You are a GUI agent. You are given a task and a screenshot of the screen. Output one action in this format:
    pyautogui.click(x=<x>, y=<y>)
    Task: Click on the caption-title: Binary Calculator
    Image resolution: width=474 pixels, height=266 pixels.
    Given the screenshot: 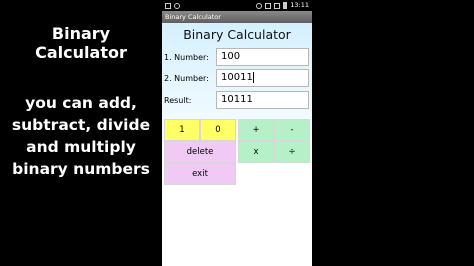 What is the action you would take?
    pyautogui.click(x=81, y=43)
    